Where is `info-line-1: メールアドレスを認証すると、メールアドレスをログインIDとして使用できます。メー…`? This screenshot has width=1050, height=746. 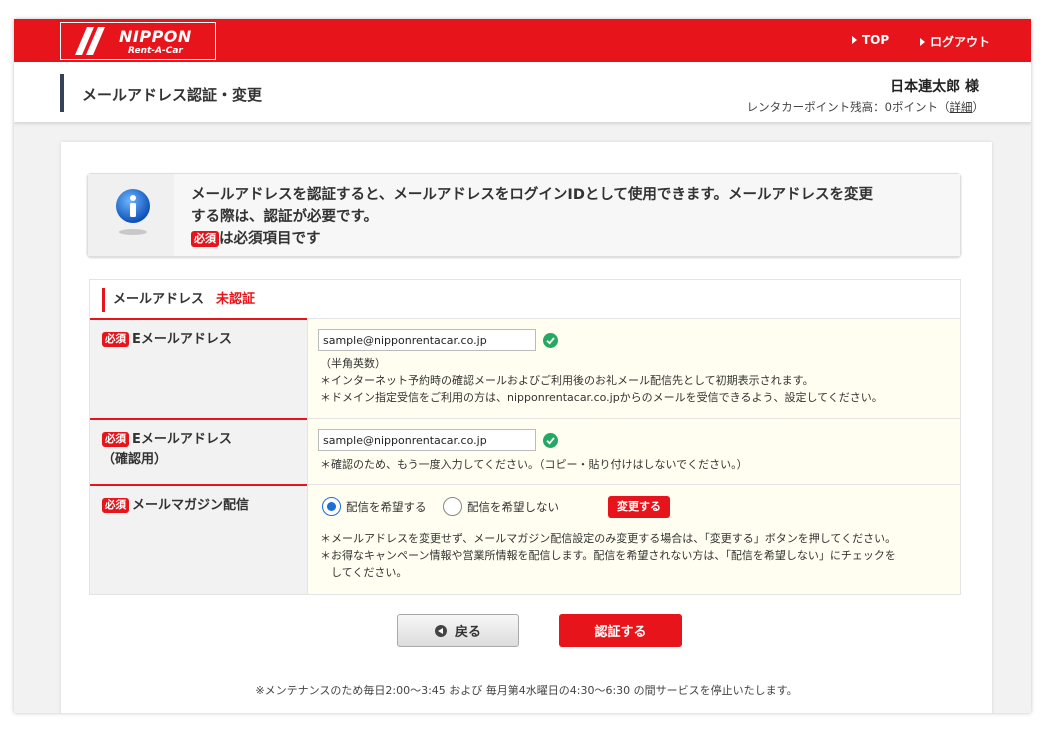 info-line-1: メールアドレスを認証すると、メールアドレスをログインIDとして使用できます。メー… is located at coordinates (532, 195).